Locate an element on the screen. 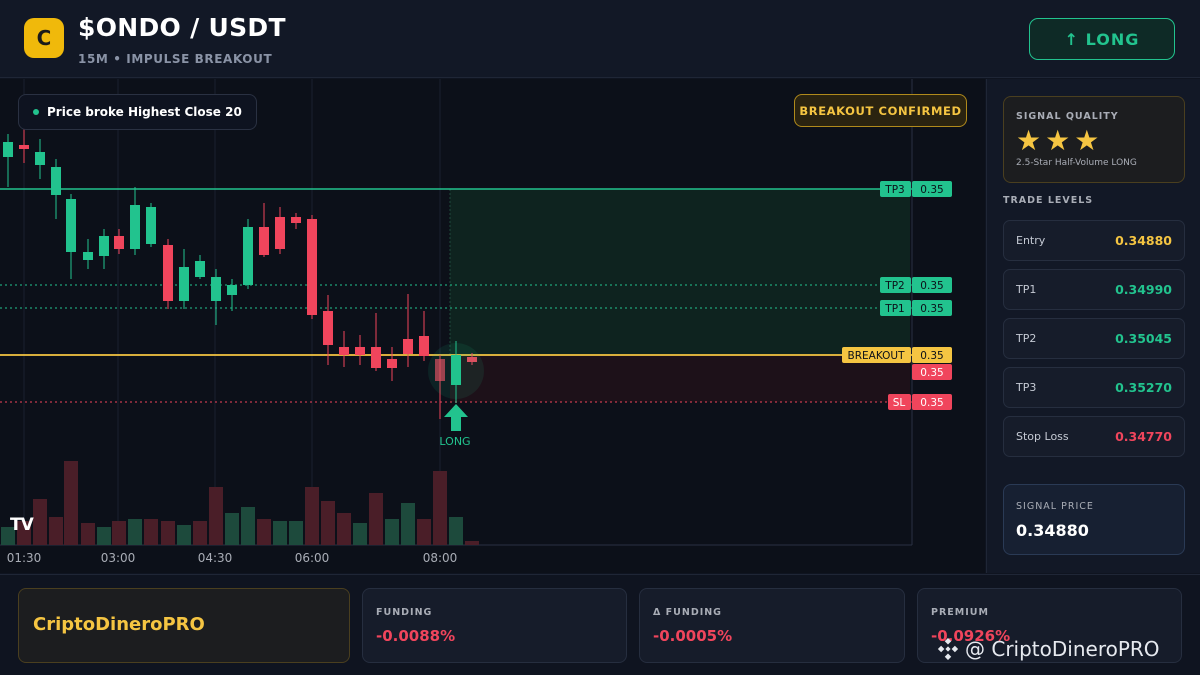 Image resolution: width=1200 pixels, height=675 pixels. pair-subtitle: 15M • IMPULSE BREAKOUT is located at coordinates (175, 59).